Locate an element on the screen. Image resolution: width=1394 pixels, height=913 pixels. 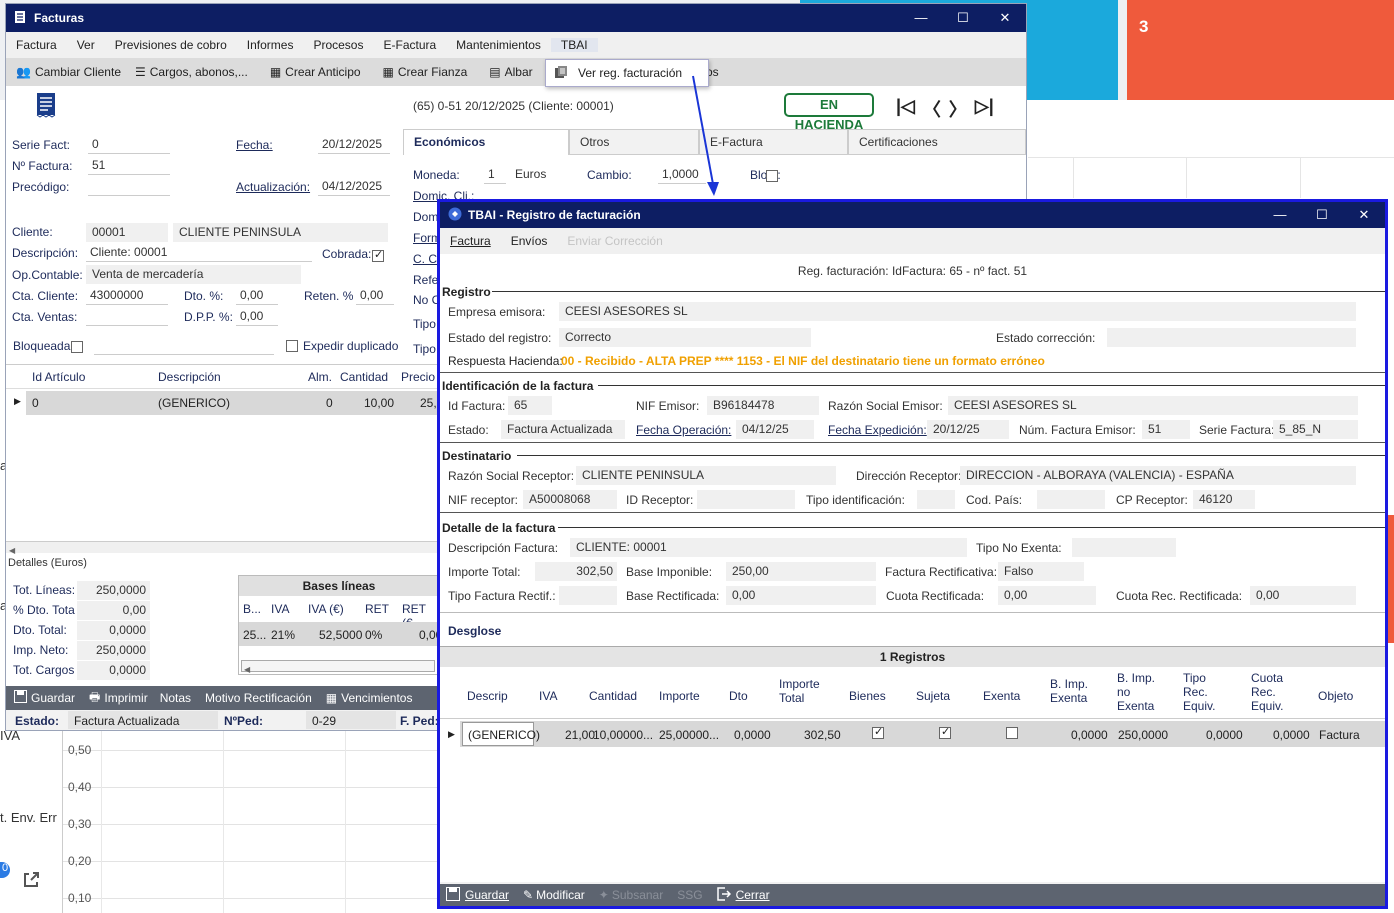
prev-record-icon: 〈 is located at coordinates (932, 109).